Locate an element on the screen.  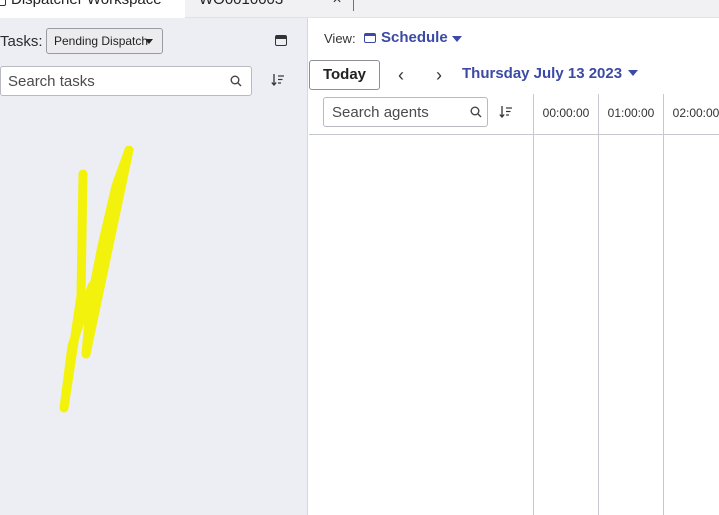
task-filter-dropdown: Pending Dispatch is located at coordinates (104, 41).